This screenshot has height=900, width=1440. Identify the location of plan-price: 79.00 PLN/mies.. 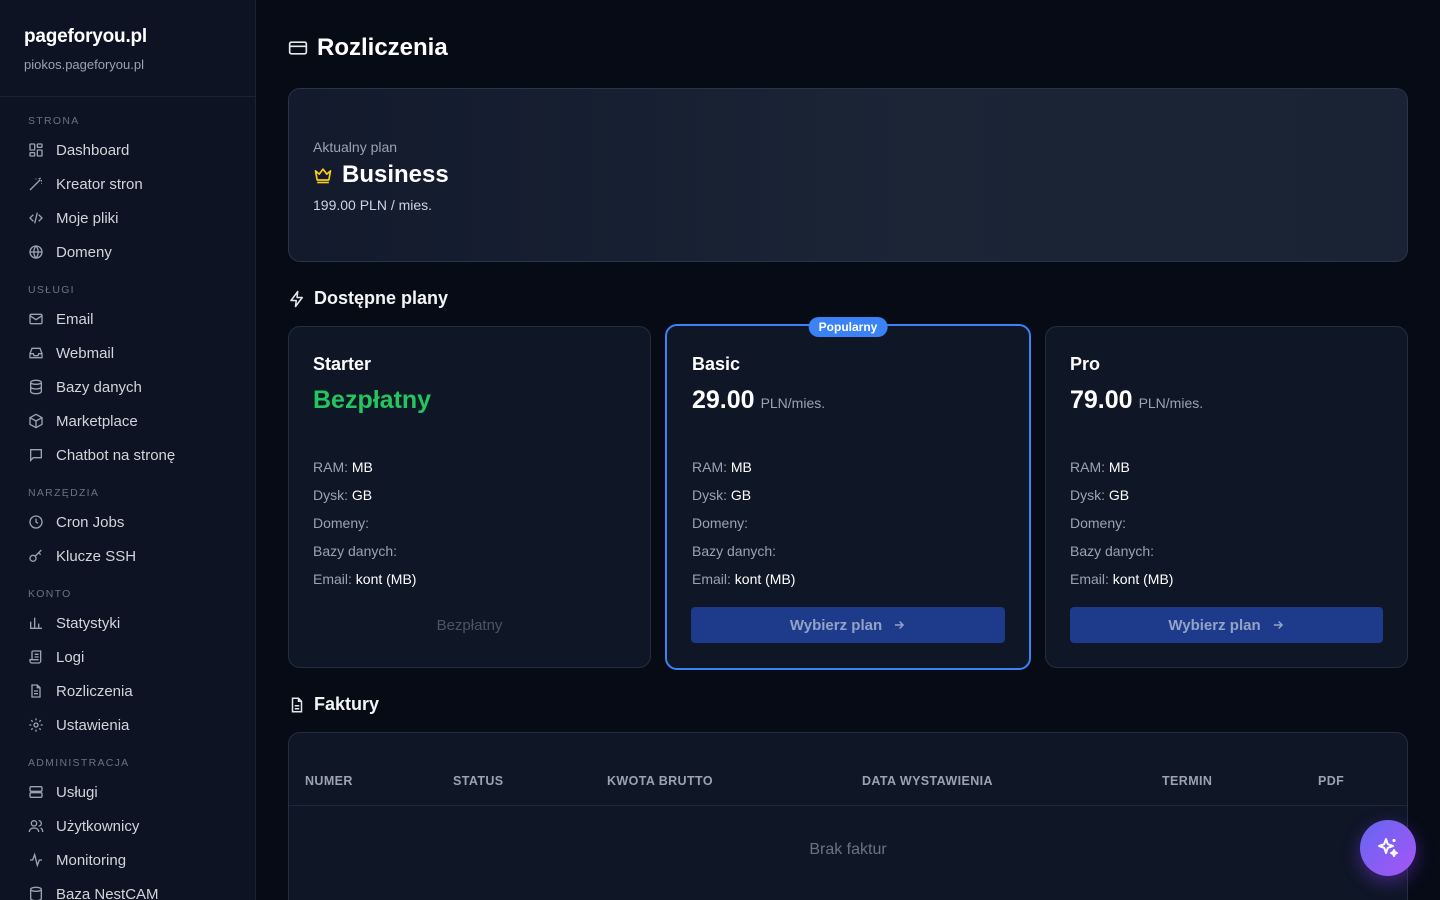
(1226, 402).